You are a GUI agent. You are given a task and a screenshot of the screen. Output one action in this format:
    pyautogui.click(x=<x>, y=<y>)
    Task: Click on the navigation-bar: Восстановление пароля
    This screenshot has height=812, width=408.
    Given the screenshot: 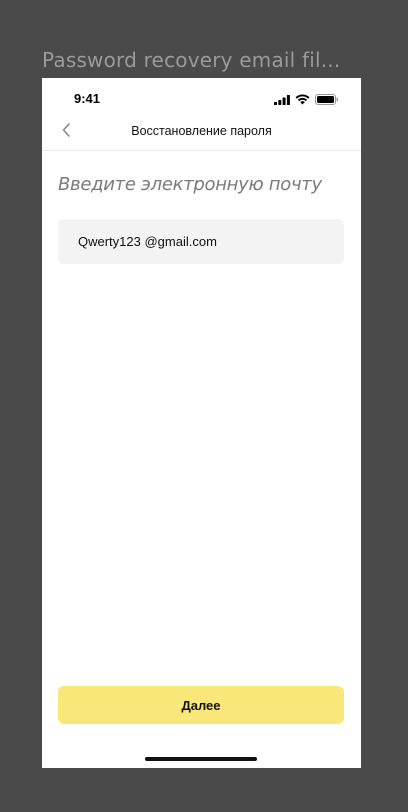 What is the action you would take?
    pyautogui.click(x=201, y=134)
    